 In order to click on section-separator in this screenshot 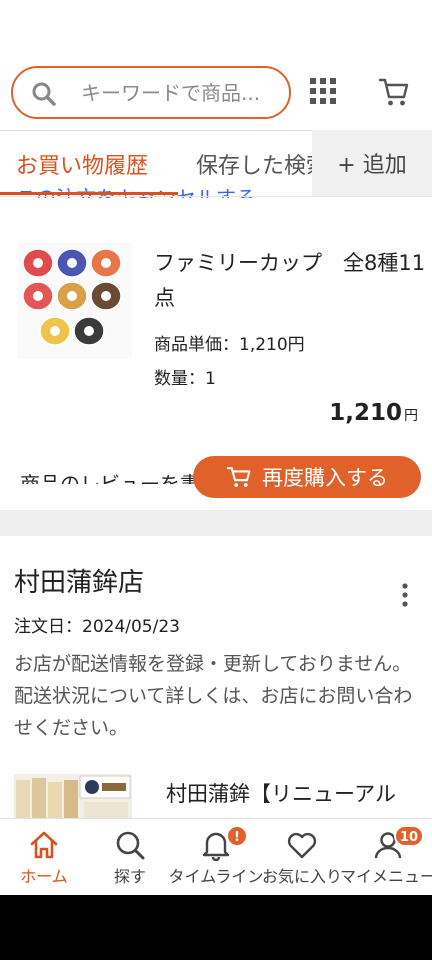, I will do `click(216, 523)`.